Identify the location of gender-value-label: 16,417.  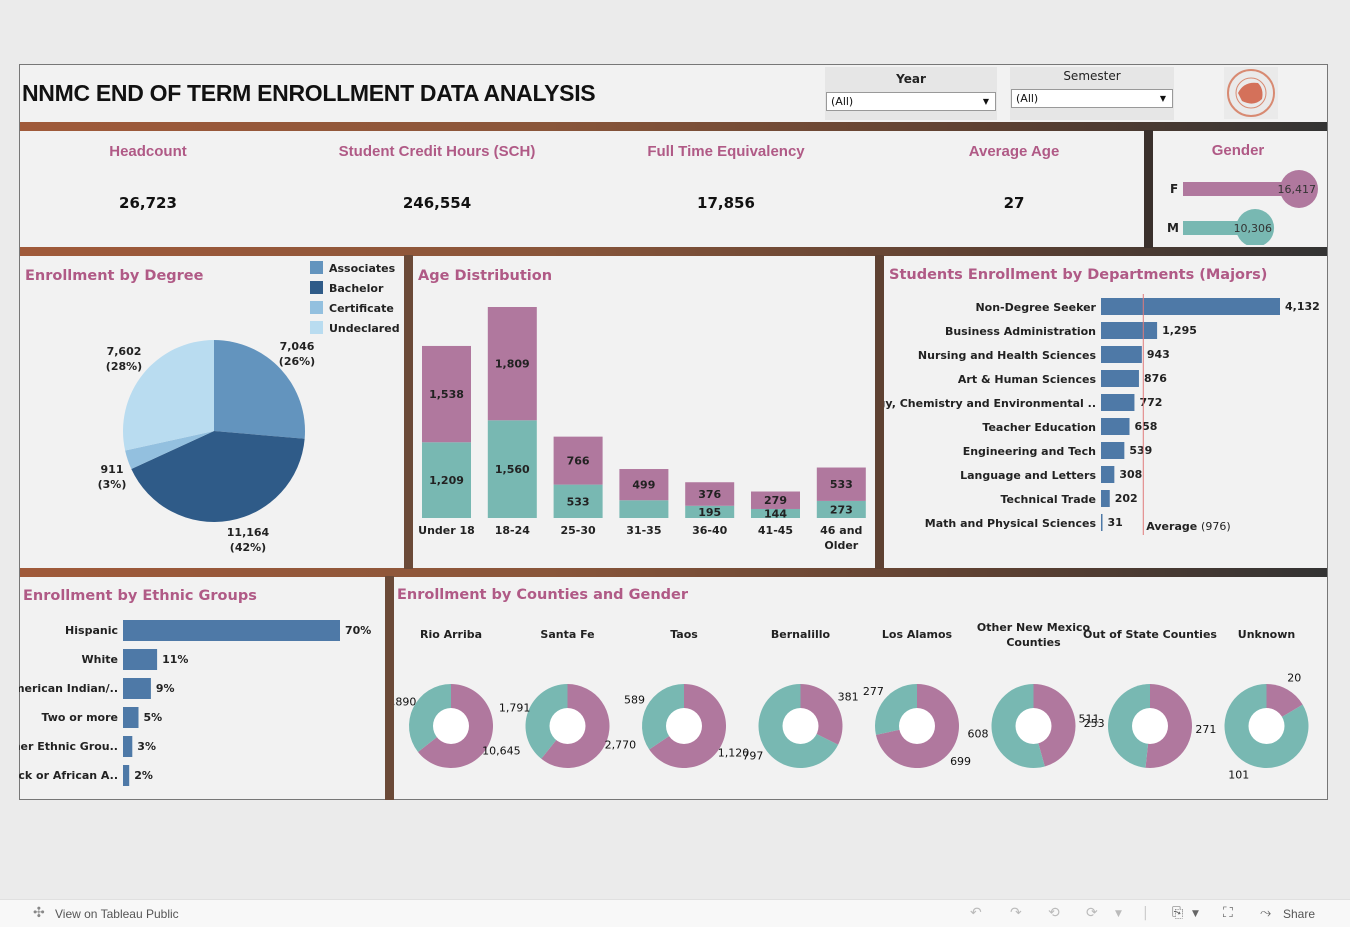
(1297, 189).